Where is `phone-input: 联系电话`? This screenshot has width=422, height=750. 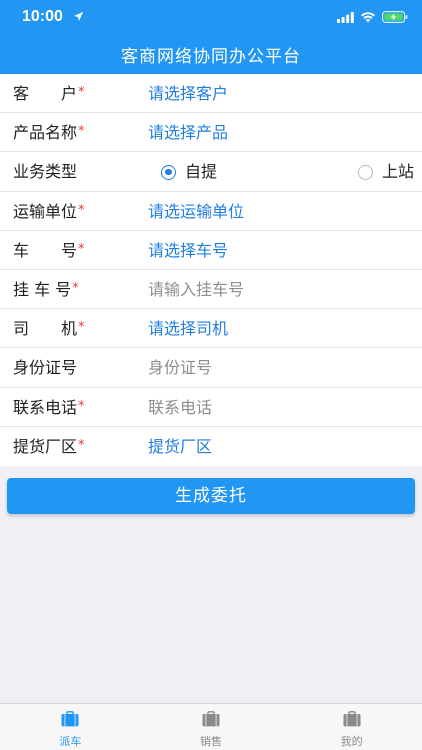
phone-input: 联系电话 is located at coordinates (180, 407).